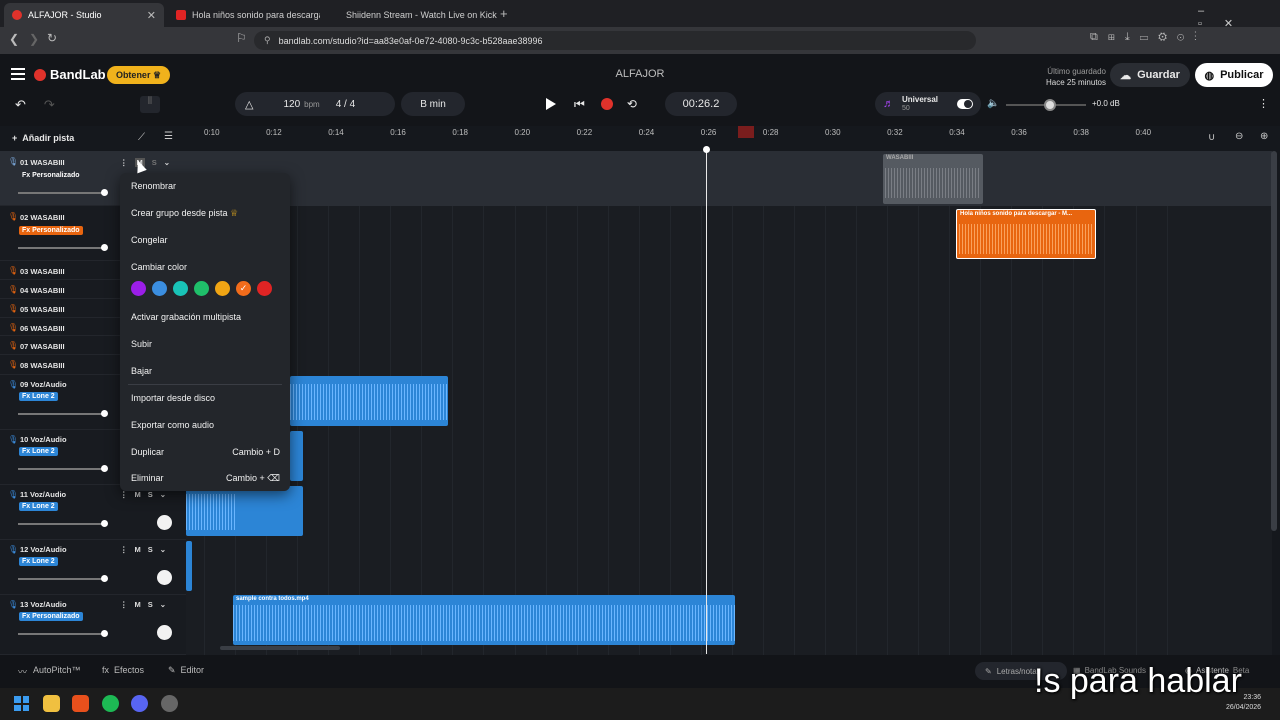 Image resolution: width=1280 pixels, height=720 pixels. What do you see at coordinates (186, 317) in the screenshot?
I see `menu-item-multitrack-recording: Activar grabación multipista` at bounding box center [186, 317].